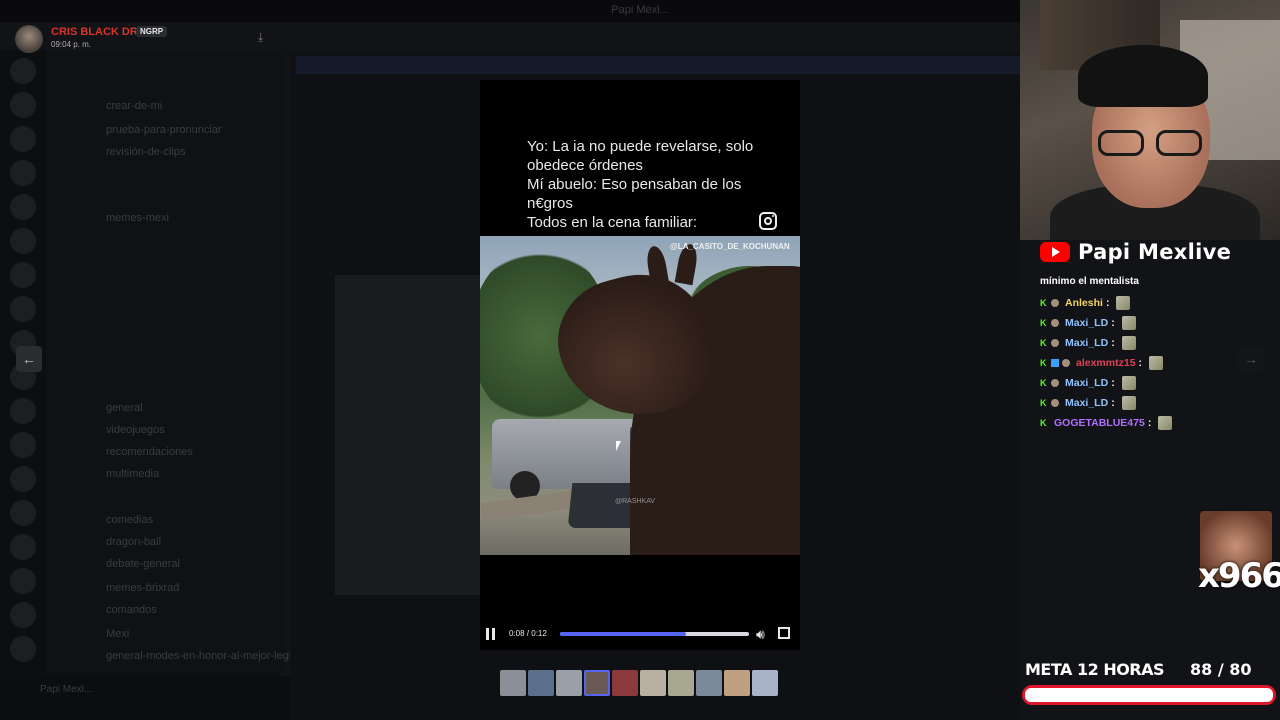 Image resolution: width=1280 pixels, height=720 pixels. I want to click on caption-line: n€gros, so click(550, 203).